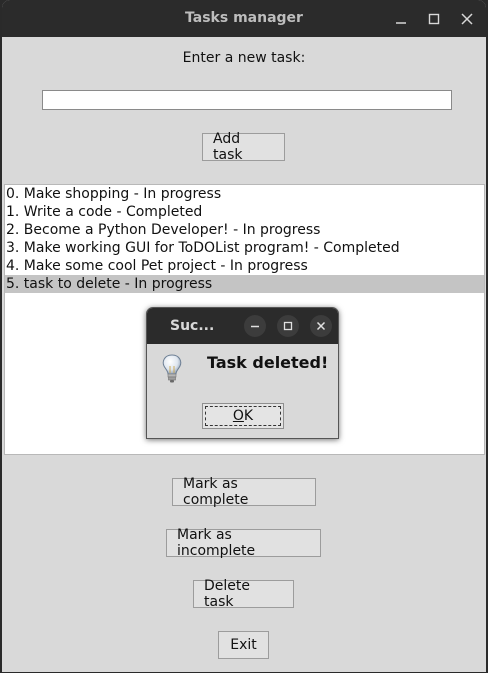 The image size is (488, 673). Describe the element at coordinates (467, 19) in the screenshot. I see `close-icon` at that location.